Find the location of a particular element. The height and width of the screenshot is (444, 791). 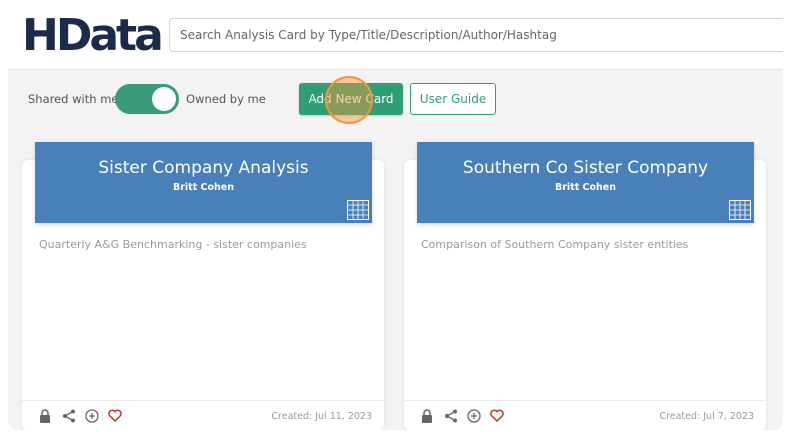

shared-with-me-label: Shared with me is located at coordinates (73, 99).